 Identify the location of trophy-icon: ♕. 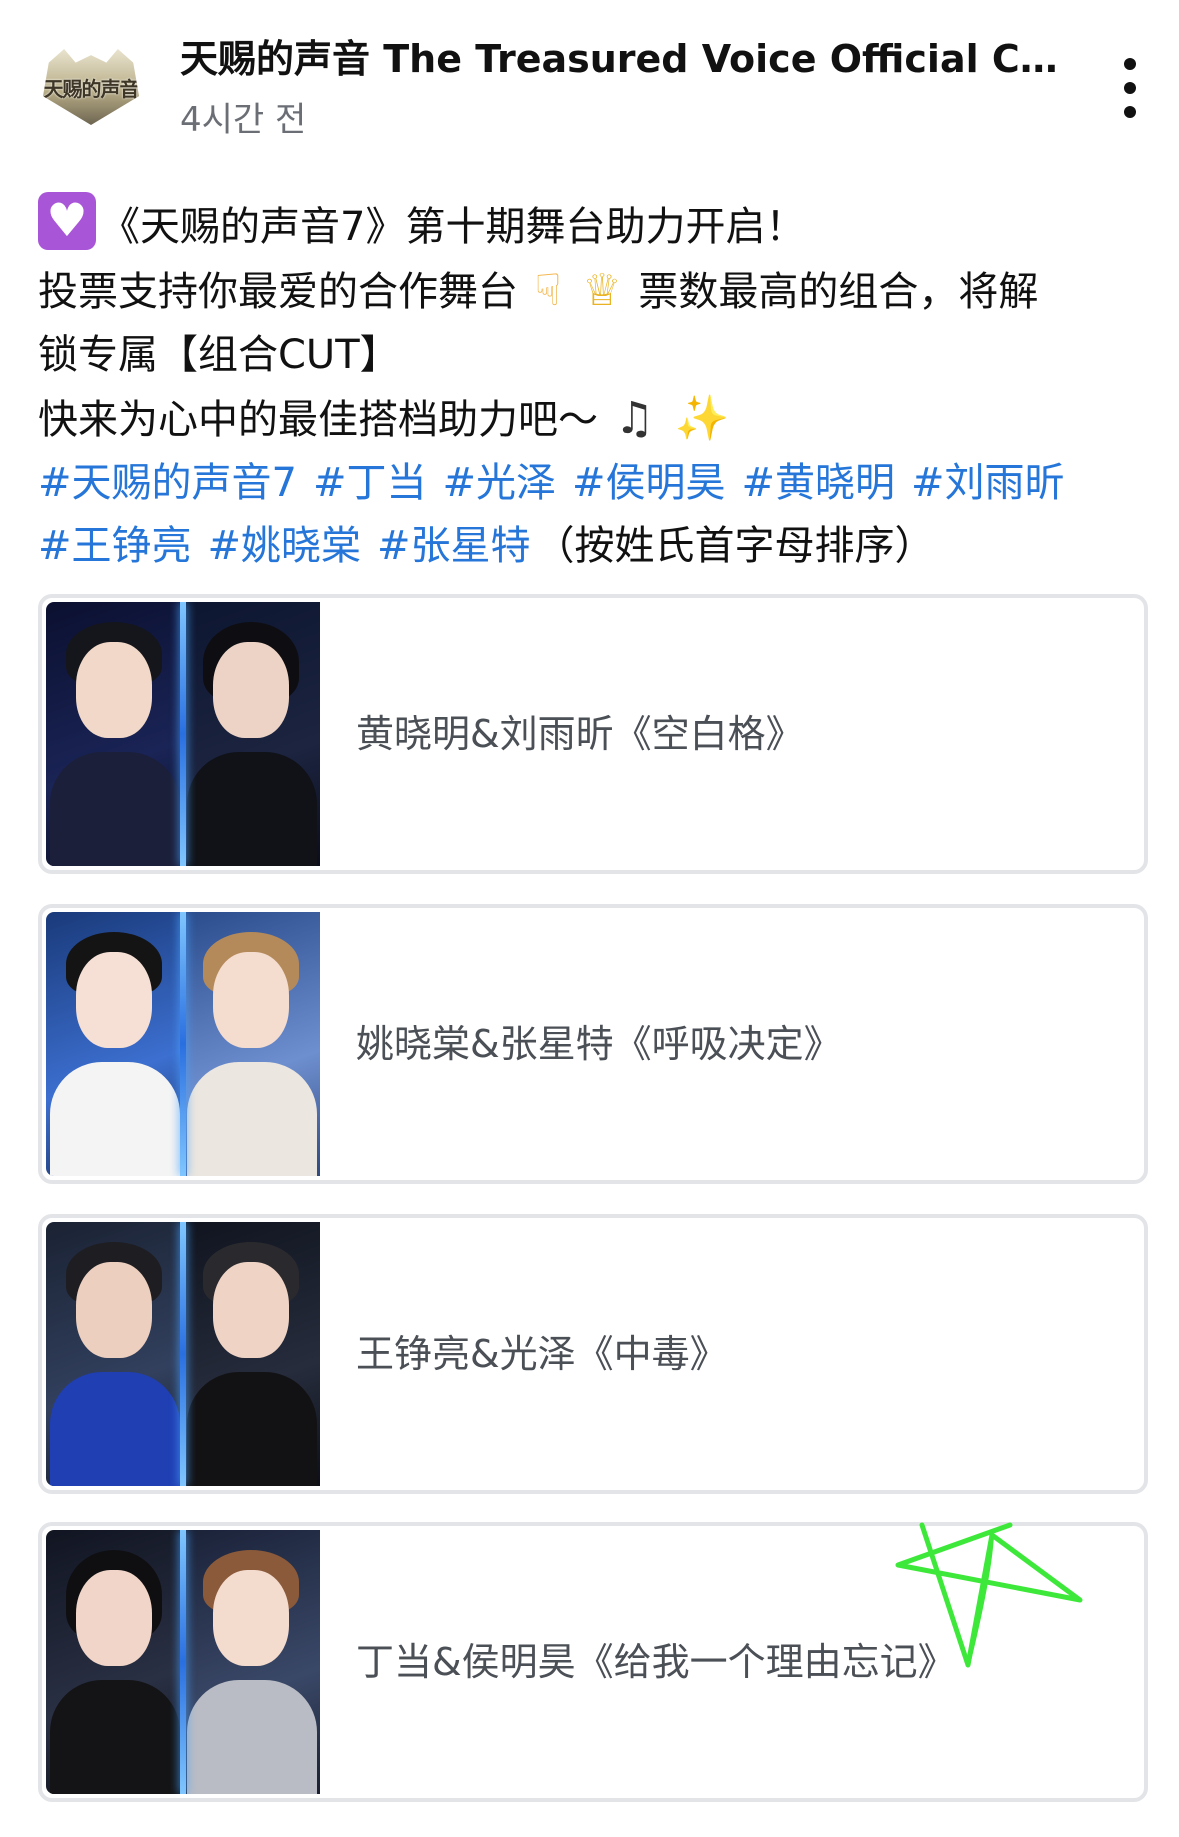
(602, 290).